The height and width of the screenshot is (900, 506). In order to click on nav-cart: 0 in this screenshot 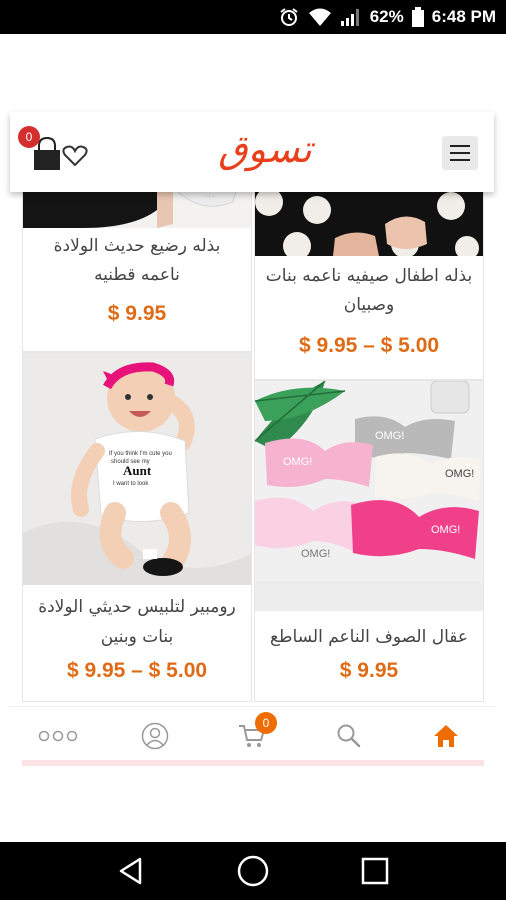, I will do `click(252, 733)`.